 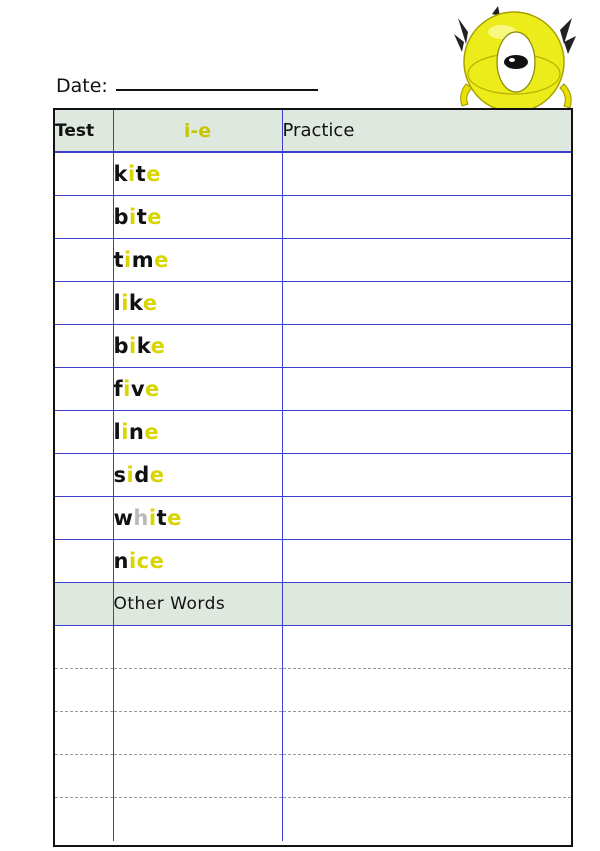 I want to click on word-letter: w, so click(x=123, y=517).